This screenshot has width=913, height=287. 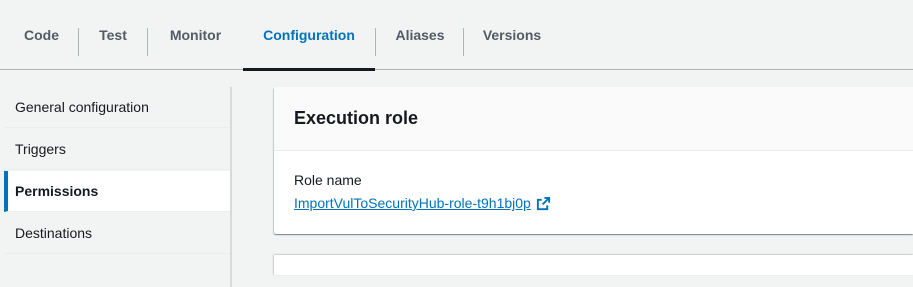 I want to click on sidenav-item-general-configuration: General configuration, so click(x=117, y=107).